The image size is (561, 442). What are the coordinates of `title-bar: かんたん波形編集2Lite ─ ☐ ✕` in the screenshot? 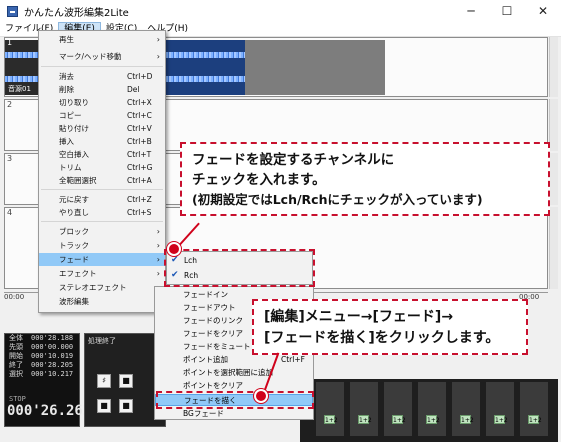 It's located at (280, 11).